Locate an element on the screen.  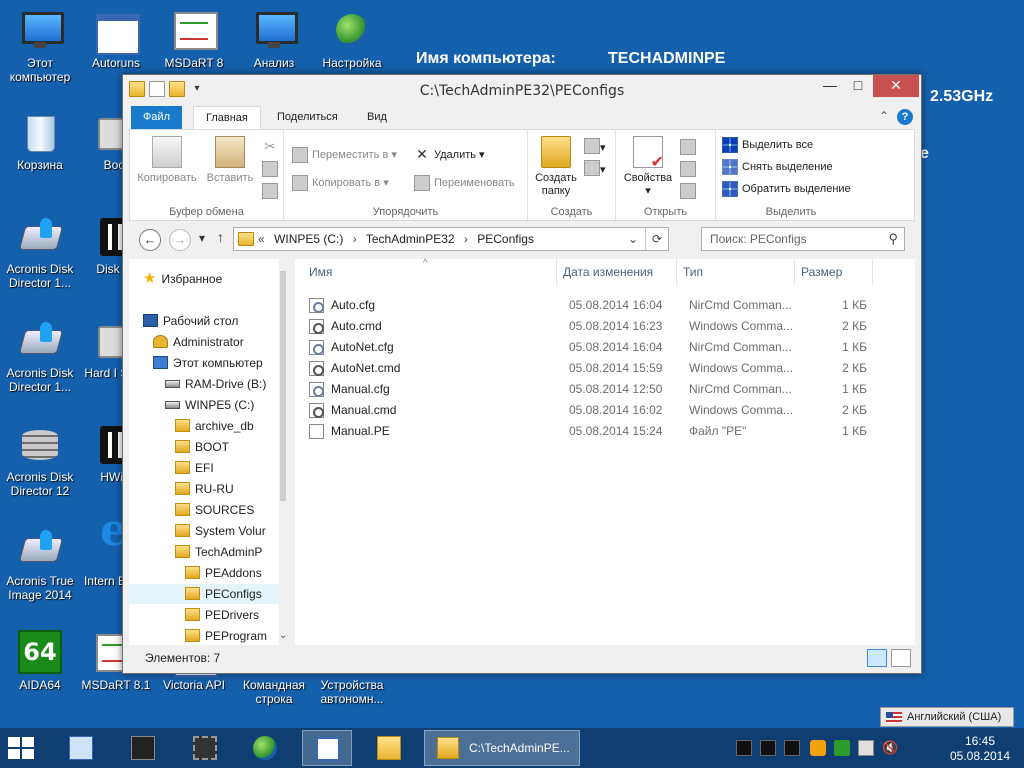
delete-button: ✕ Удалить ▾ is located at coordinates (449, 155).